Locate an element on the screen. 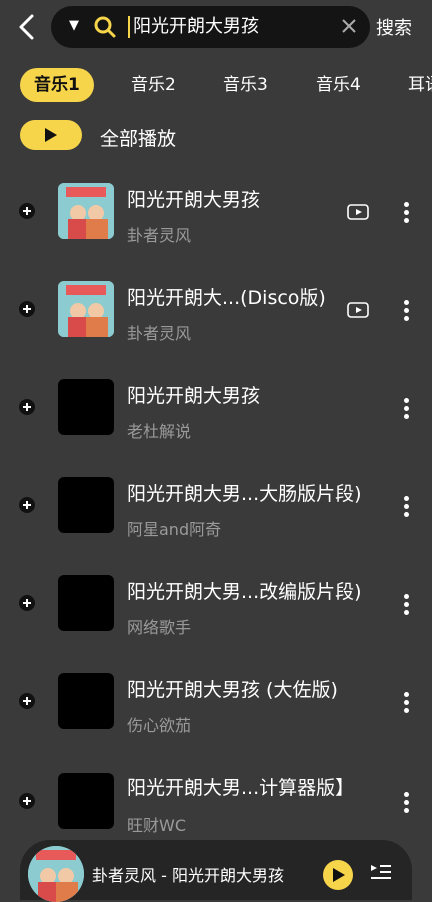  tab-whisper: 耳语 is located at coordinates (413, 85).